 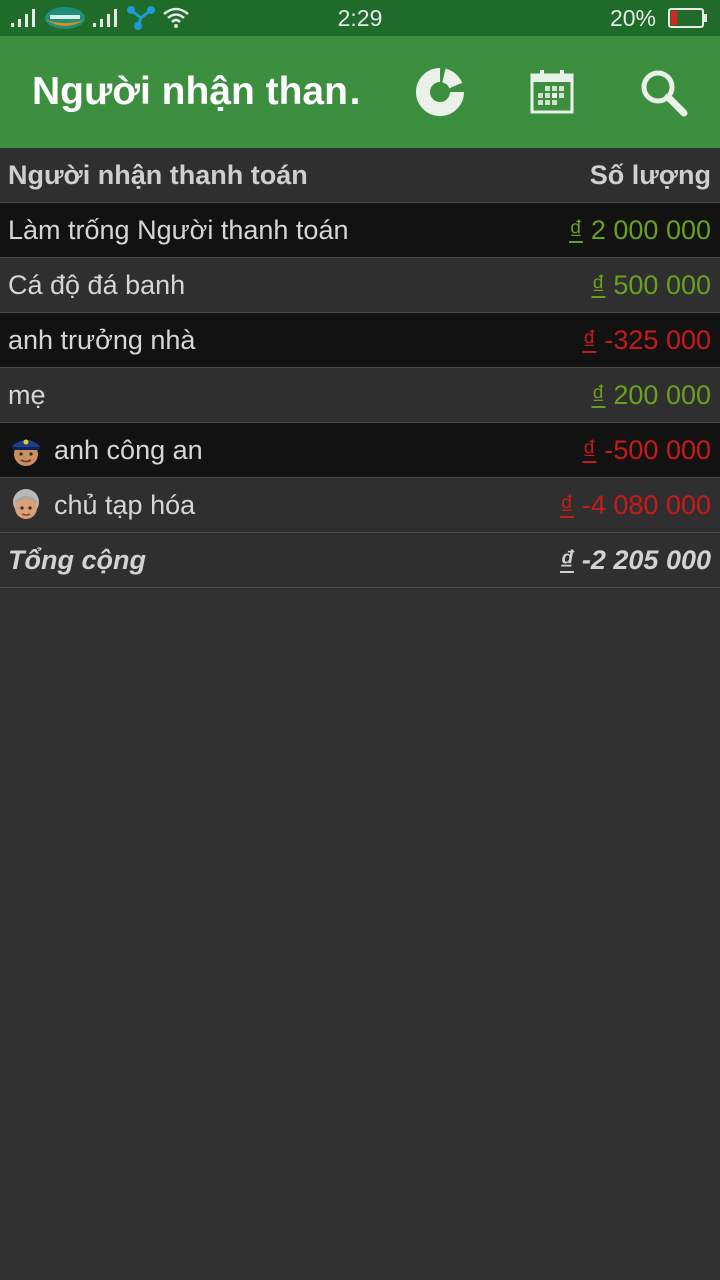 I want to click on payee-label: mẹ, so click(x=27, y=395).